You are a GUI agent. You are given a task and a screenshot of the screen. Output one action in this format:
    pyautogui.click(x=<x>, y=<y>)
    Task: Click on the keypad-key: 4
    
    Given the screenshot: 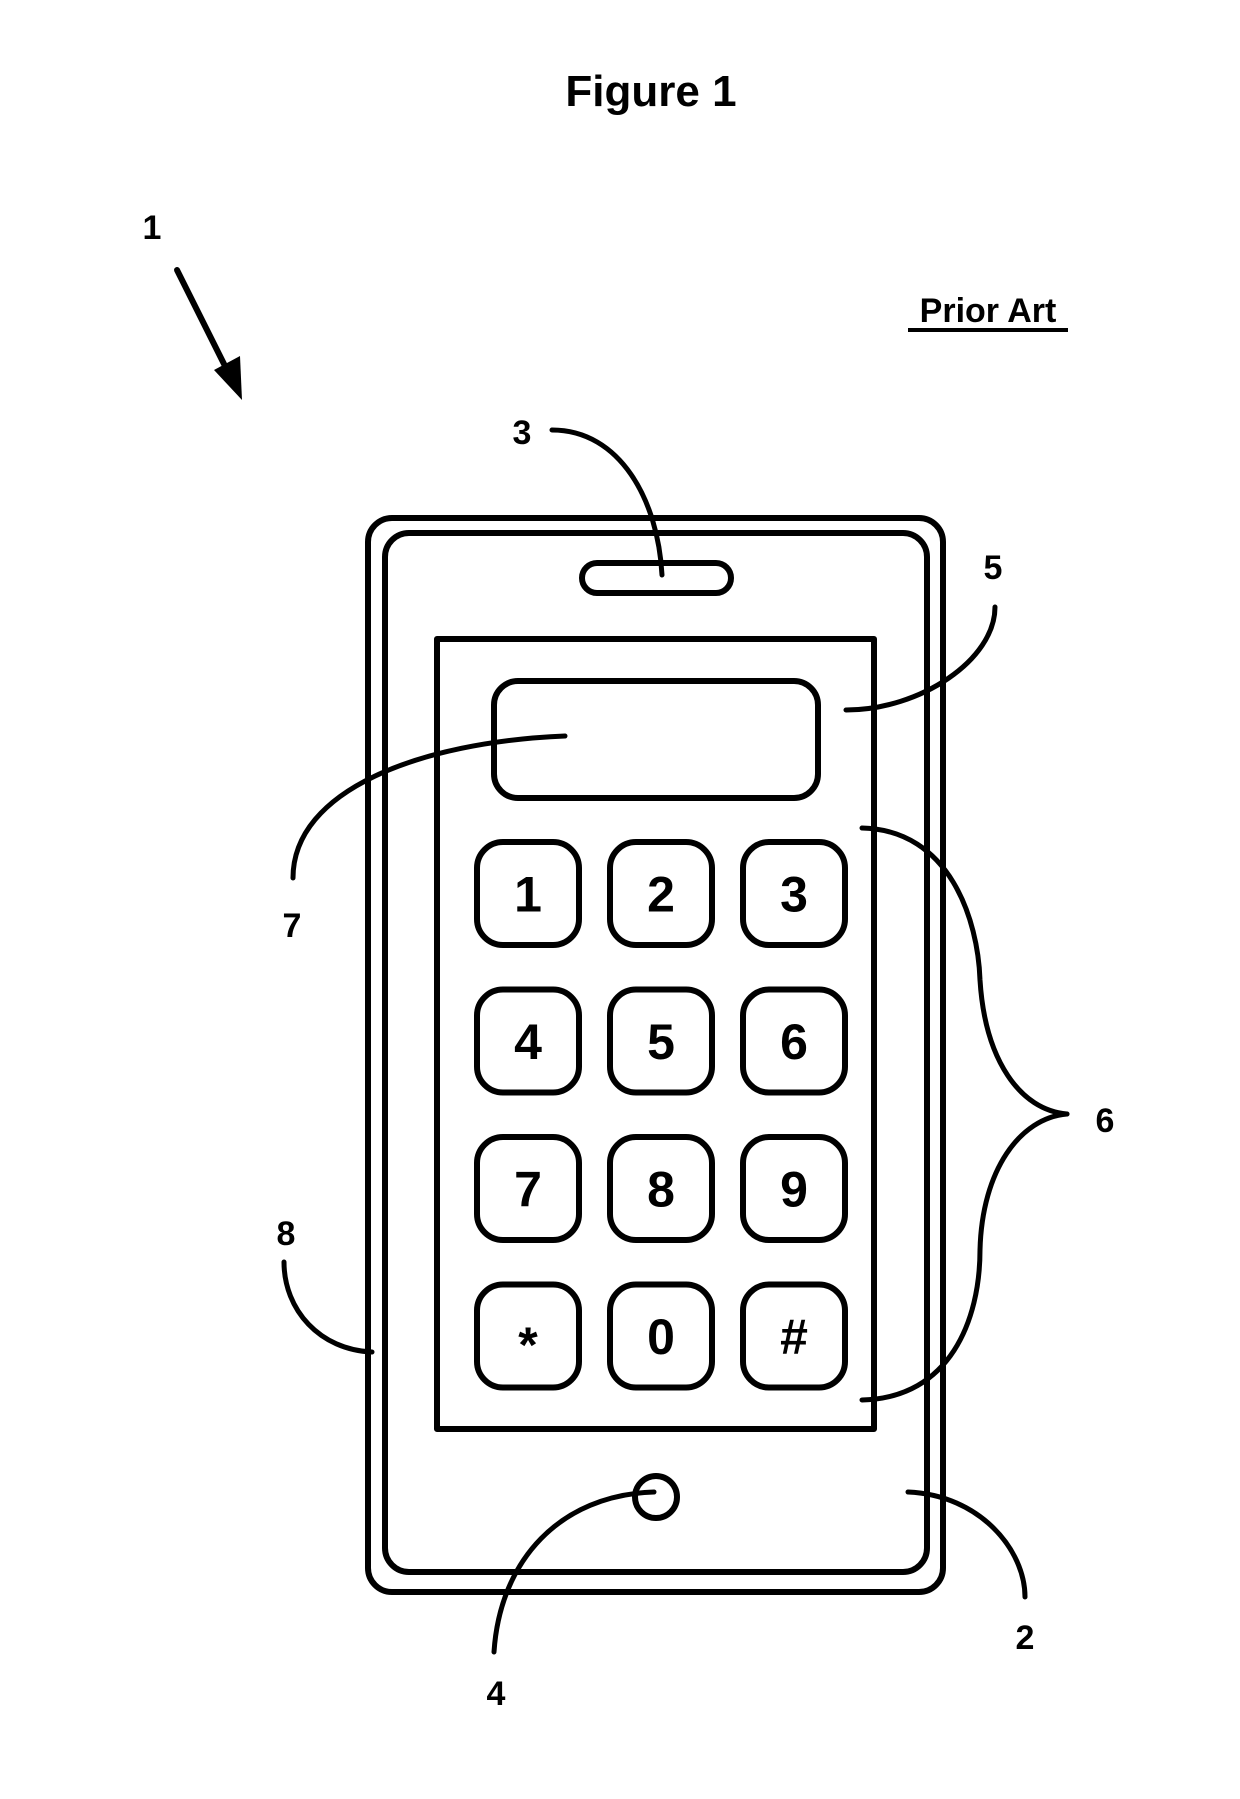 What is the action you would take?
    pyautogui.click(x=528, y=1041)
    